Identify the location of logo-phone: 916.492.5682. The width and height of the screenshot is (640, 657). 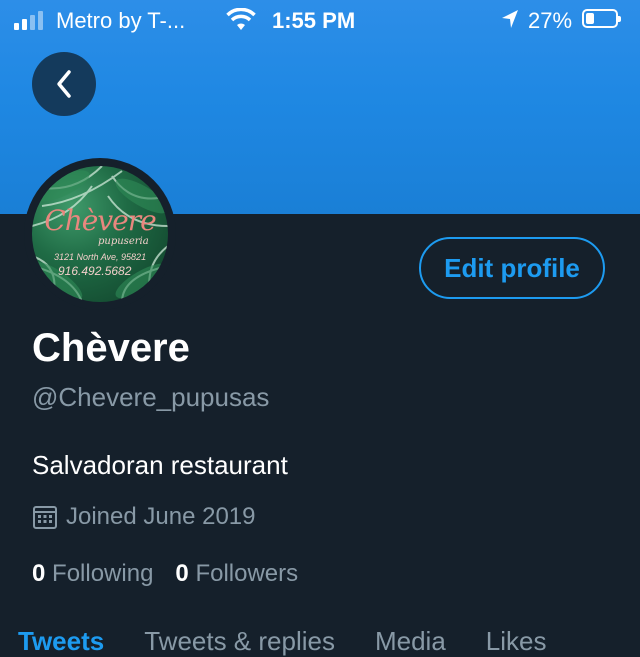
(95, 271).